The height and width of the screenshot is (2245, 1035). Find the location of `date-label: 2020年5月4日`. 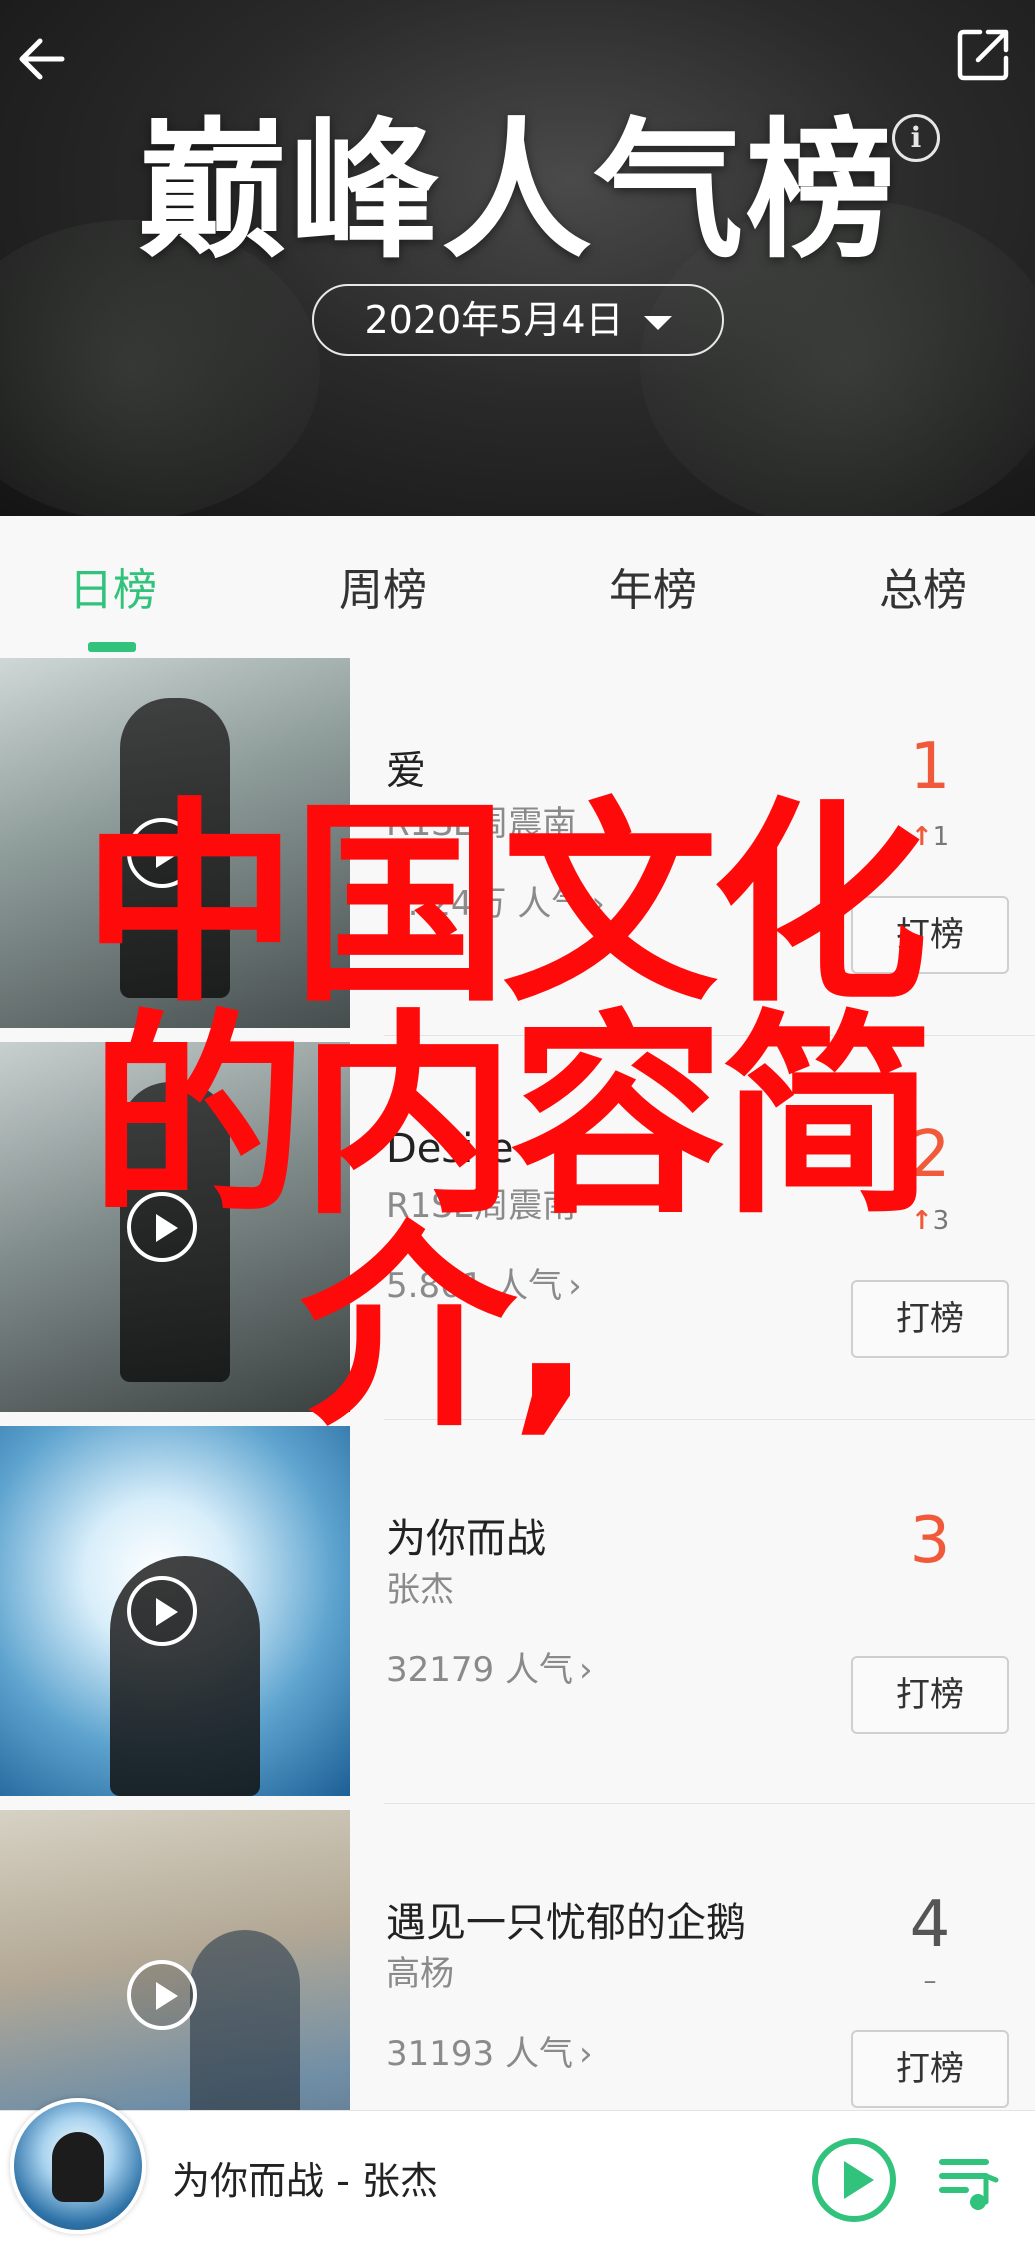

date-label: 2020年5月4日 is located at coordinates (494, 320).